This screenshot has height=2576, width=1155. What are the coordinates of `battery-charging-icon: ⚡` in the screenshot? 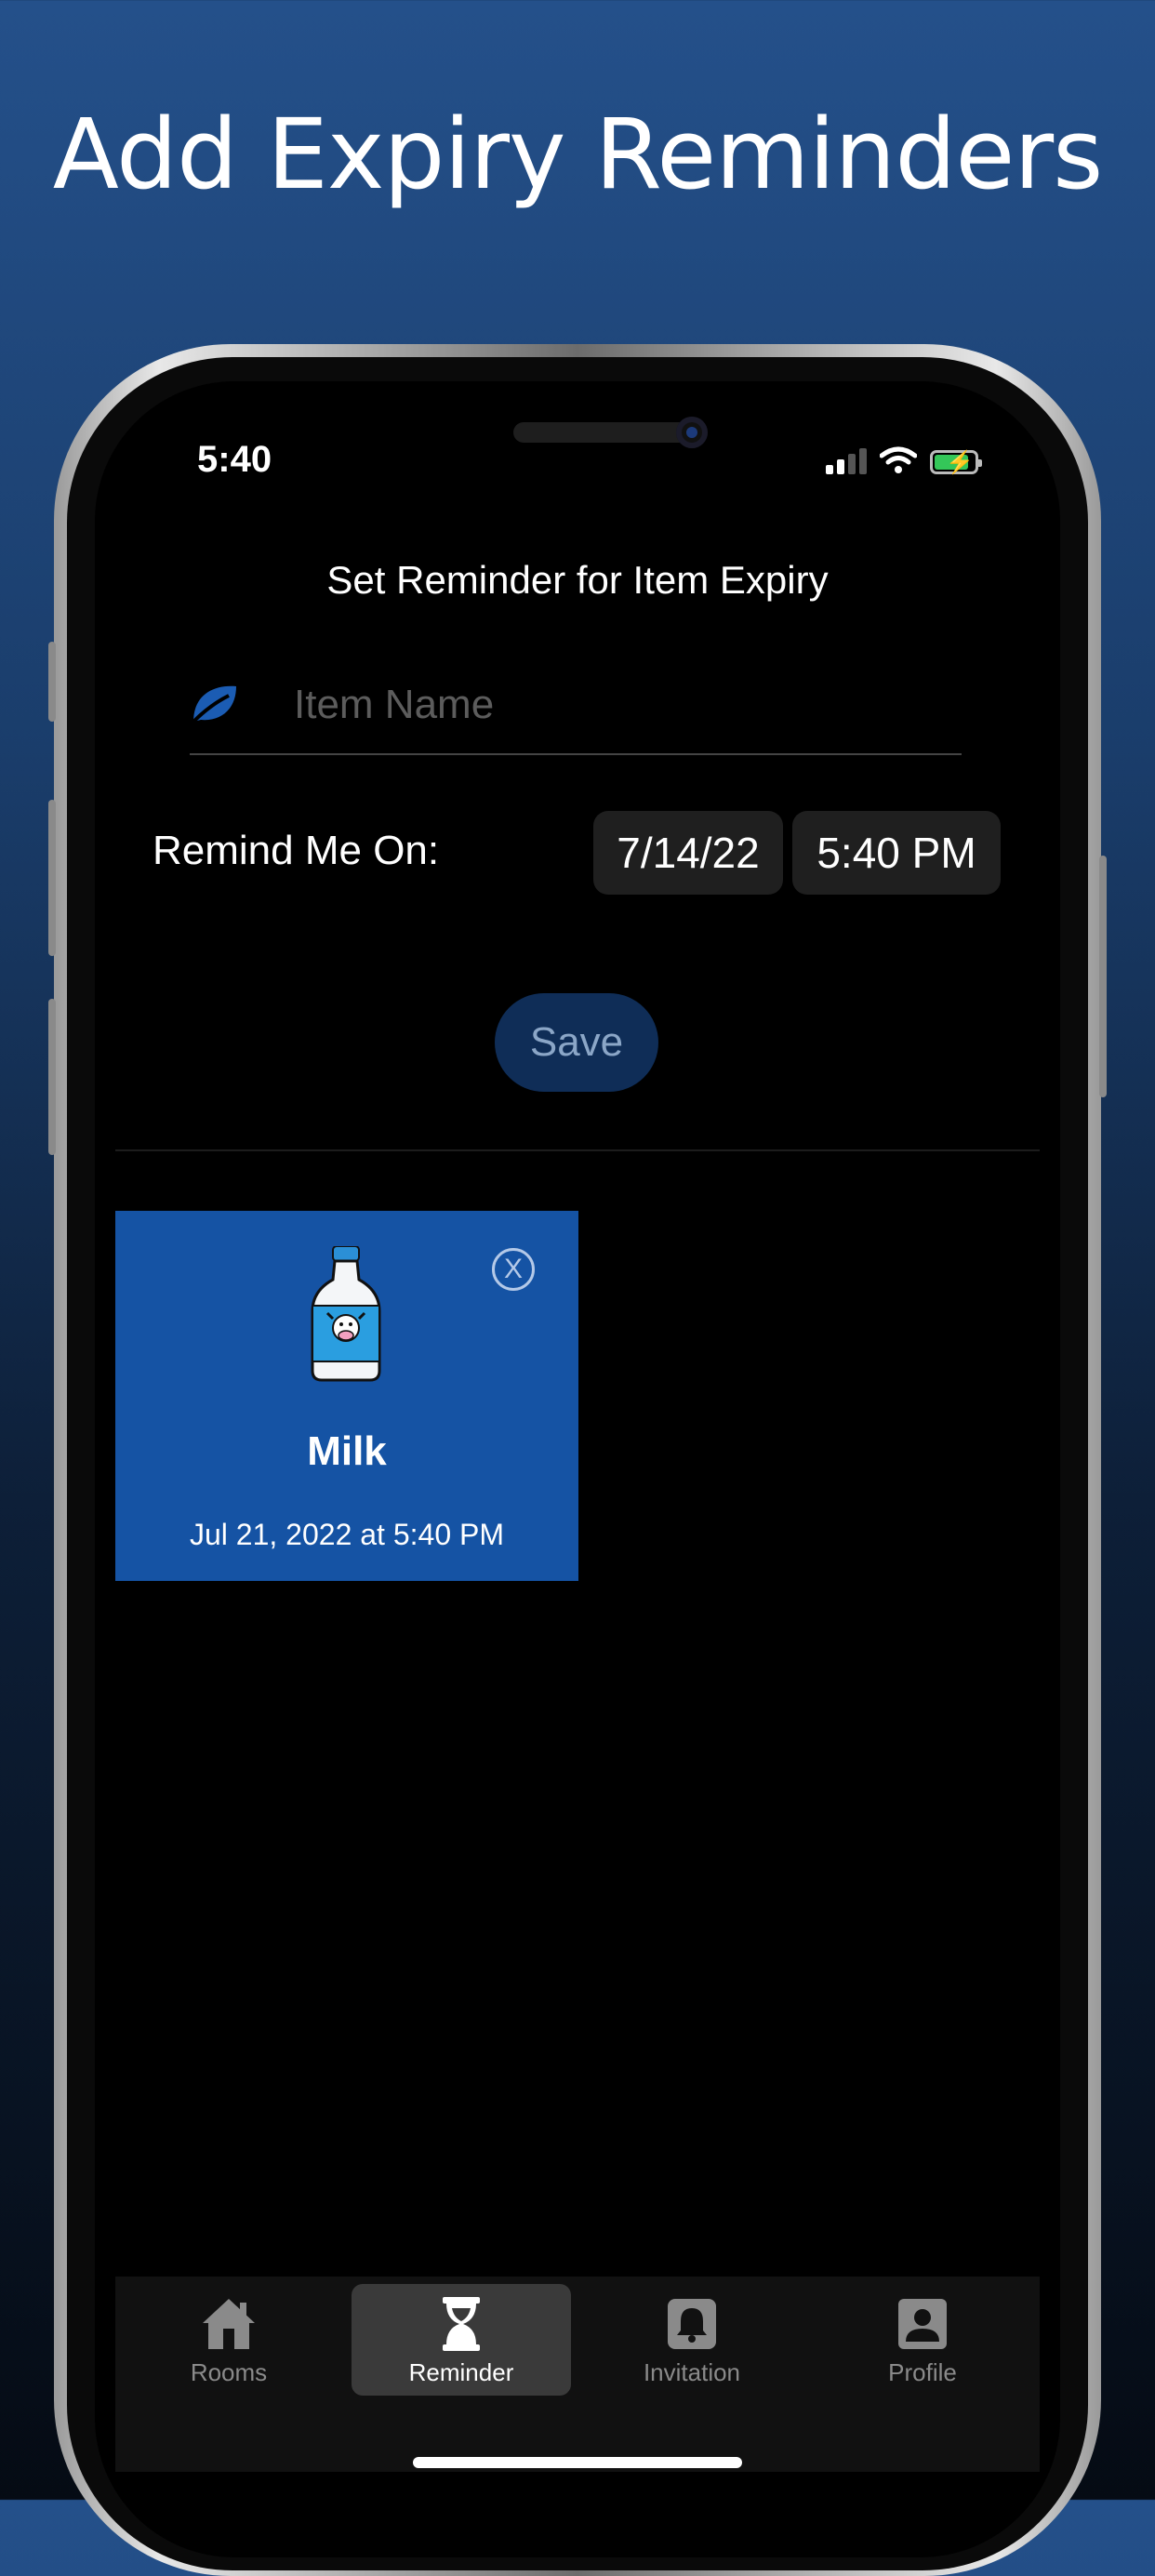 It's located at (956, 462).